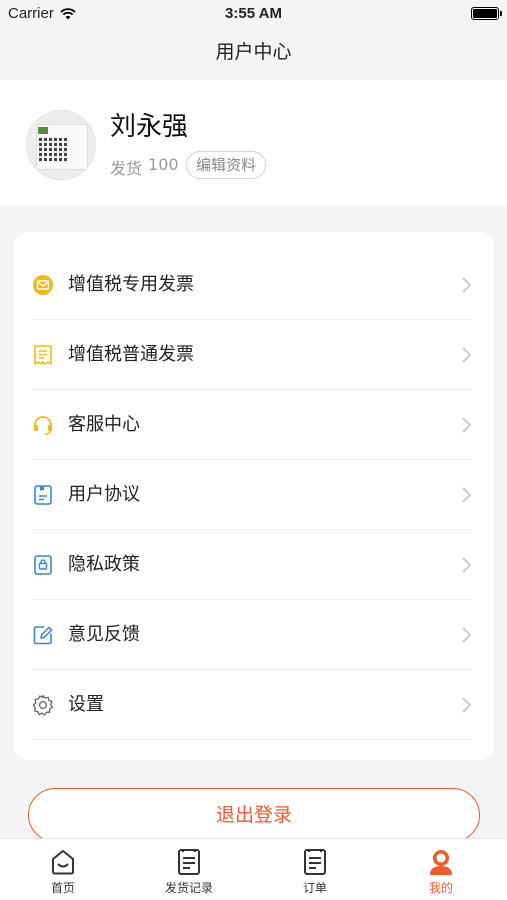  I want to click on menu-item-settings: 设置, so click(254, 705).